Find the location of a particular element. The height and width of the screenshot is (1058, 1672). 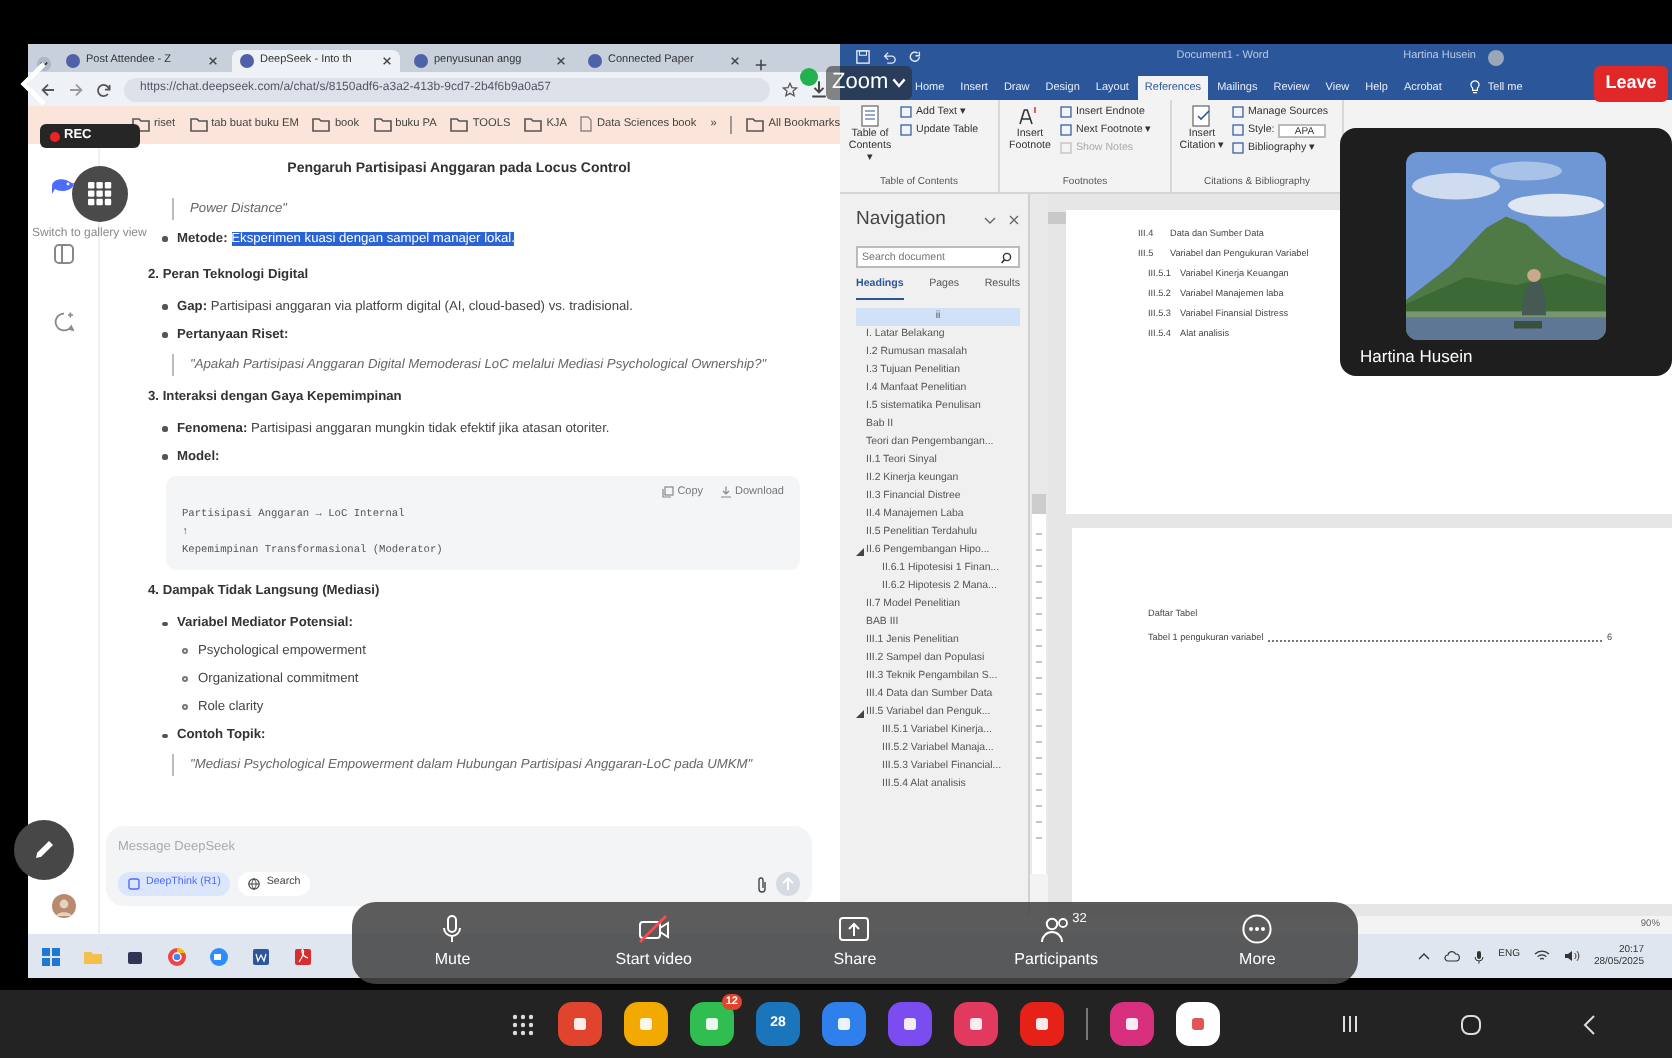

record-dot-icon is located at coordinates (55, 136).